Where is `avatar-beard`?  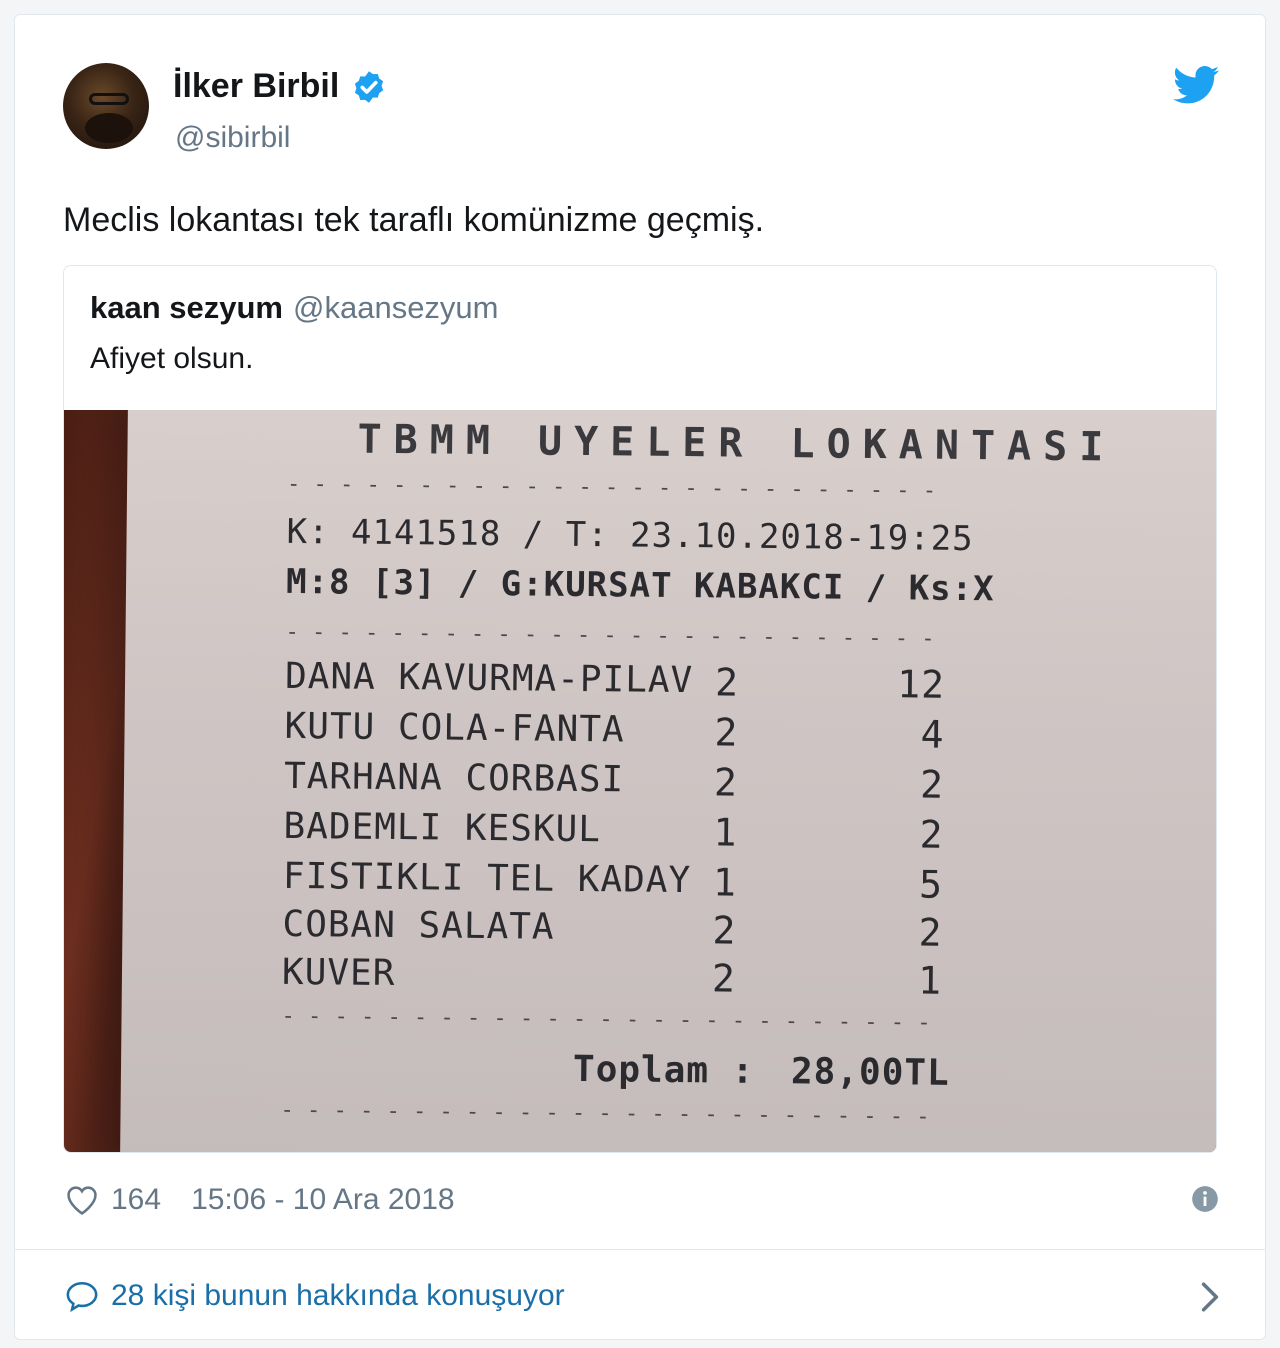
avatar-beard is located at coordinates (109, 128).